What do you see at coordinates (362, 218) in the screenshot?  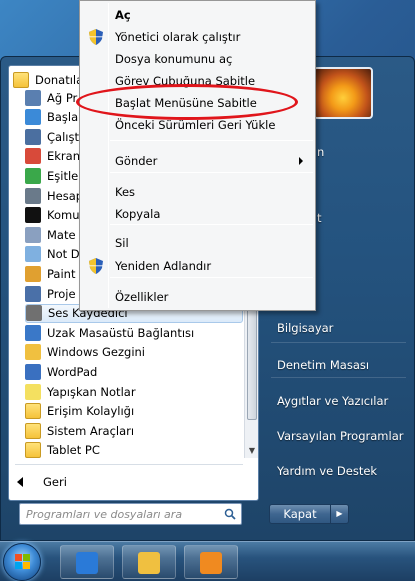 I see `right-panel-item: t` at bounding box center [362, 218].